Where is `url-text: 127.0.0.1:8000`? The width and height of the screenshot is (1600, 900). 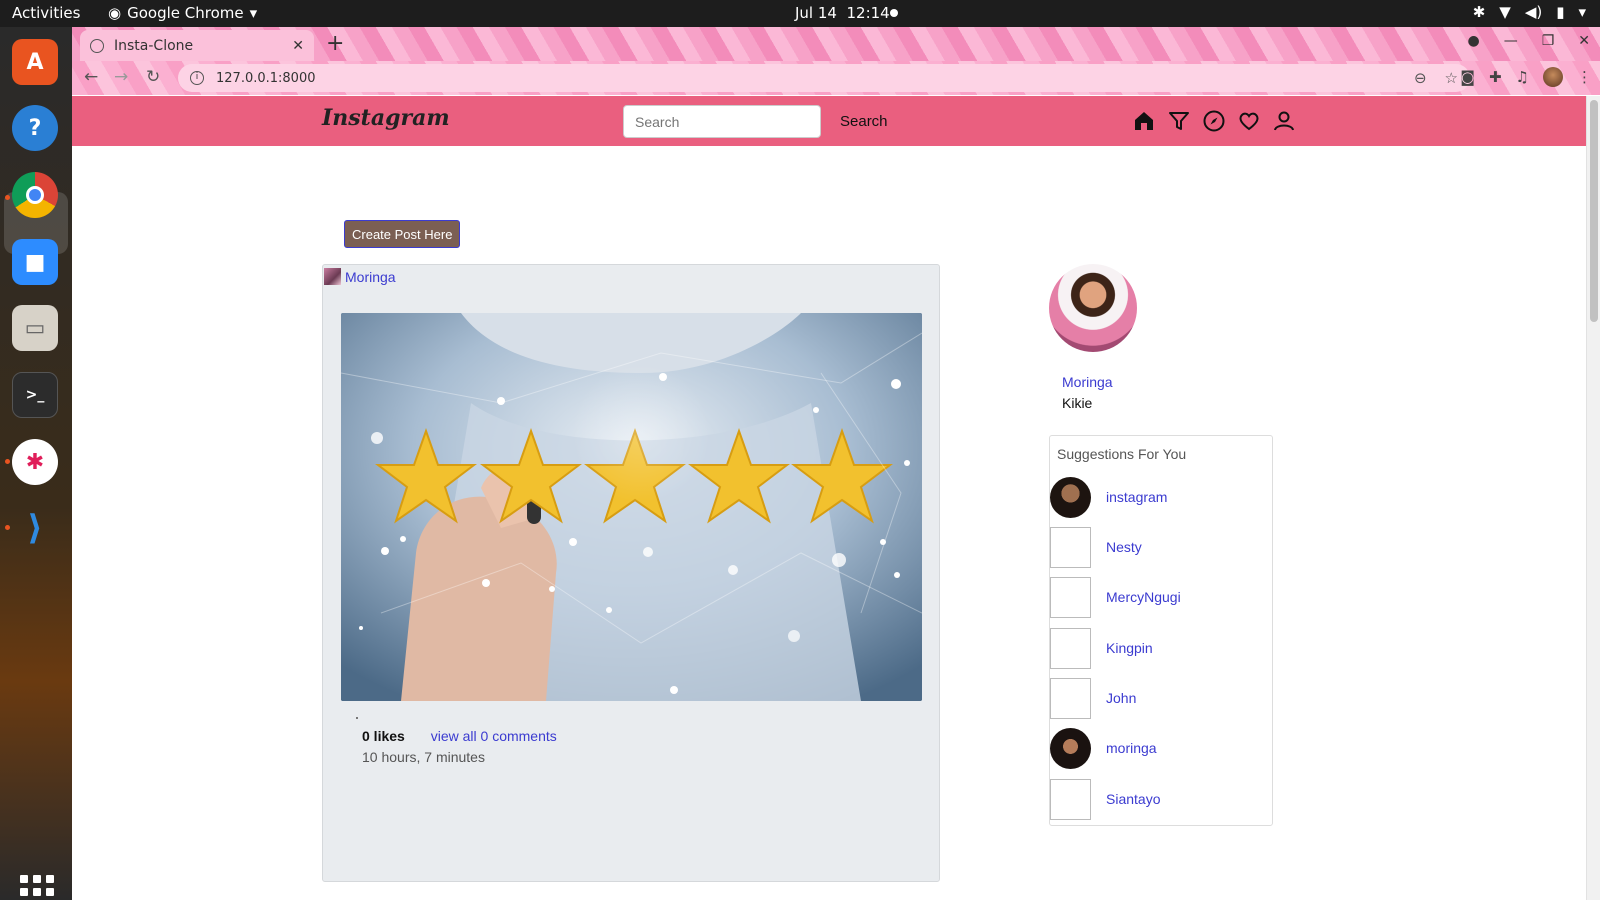
url-text: 127.0.0.1:8000 is located at coordinates (266, 78).